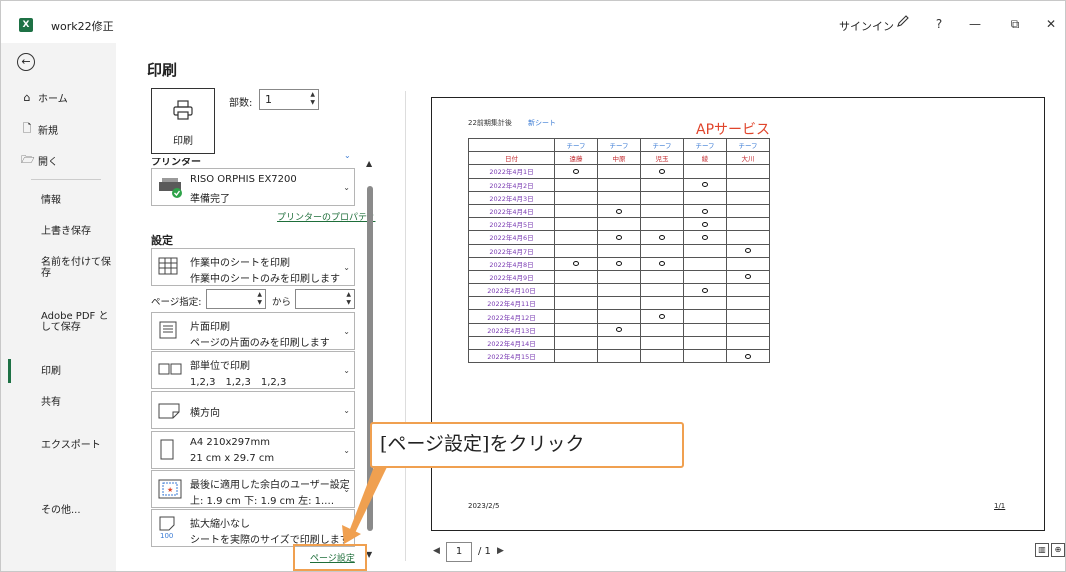 The width and height of the screenshot is (1066, 572). What do you see at coordinates (619, 158) in the screenshot?
I see `table-header-row-names: 日付 遠藤 中原 児玉綾大川` at bounding box center [619, 158].